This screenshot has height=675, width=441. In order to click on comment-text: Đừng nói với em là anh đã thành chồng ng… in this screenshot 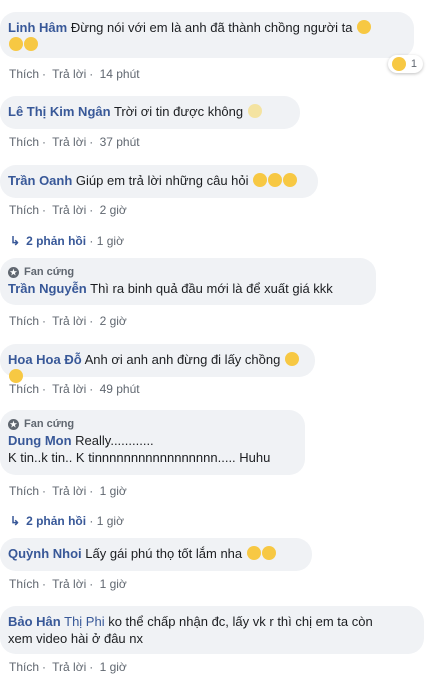, I will do `click(211, 27)`.